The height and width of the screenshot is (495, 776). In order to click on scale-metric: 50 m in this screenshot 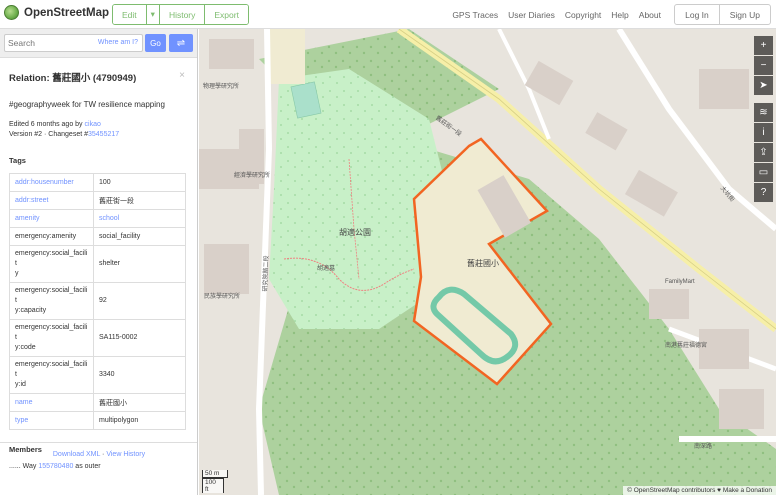, I will do `click(215, 474)`.